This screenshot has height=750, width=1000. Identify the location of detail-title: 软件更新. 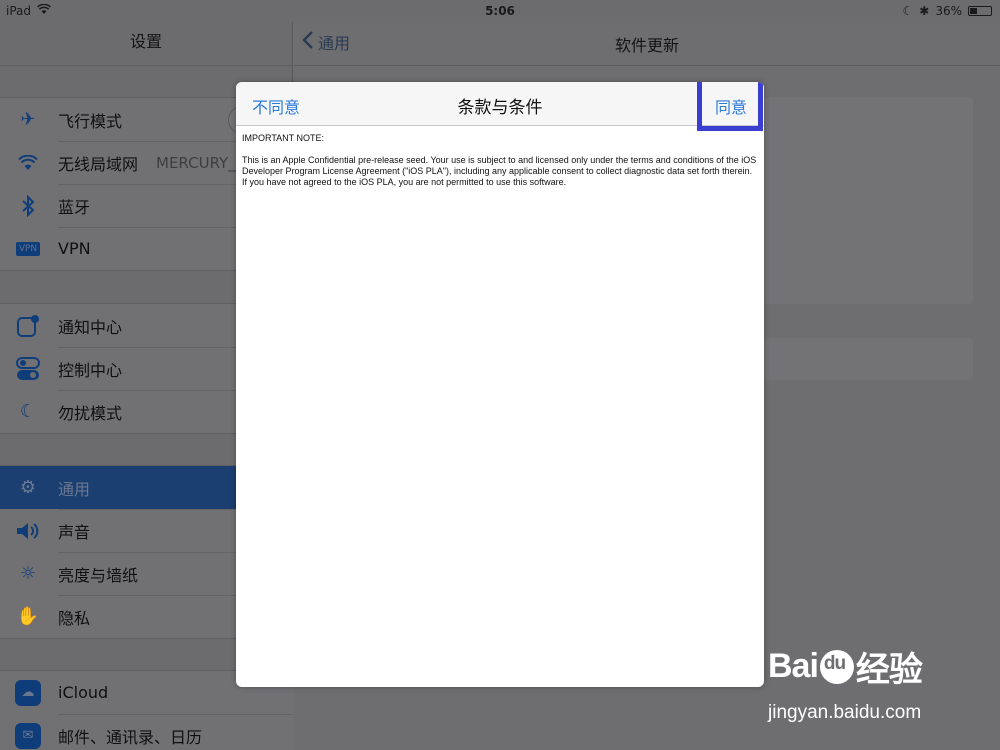
(646, 45).